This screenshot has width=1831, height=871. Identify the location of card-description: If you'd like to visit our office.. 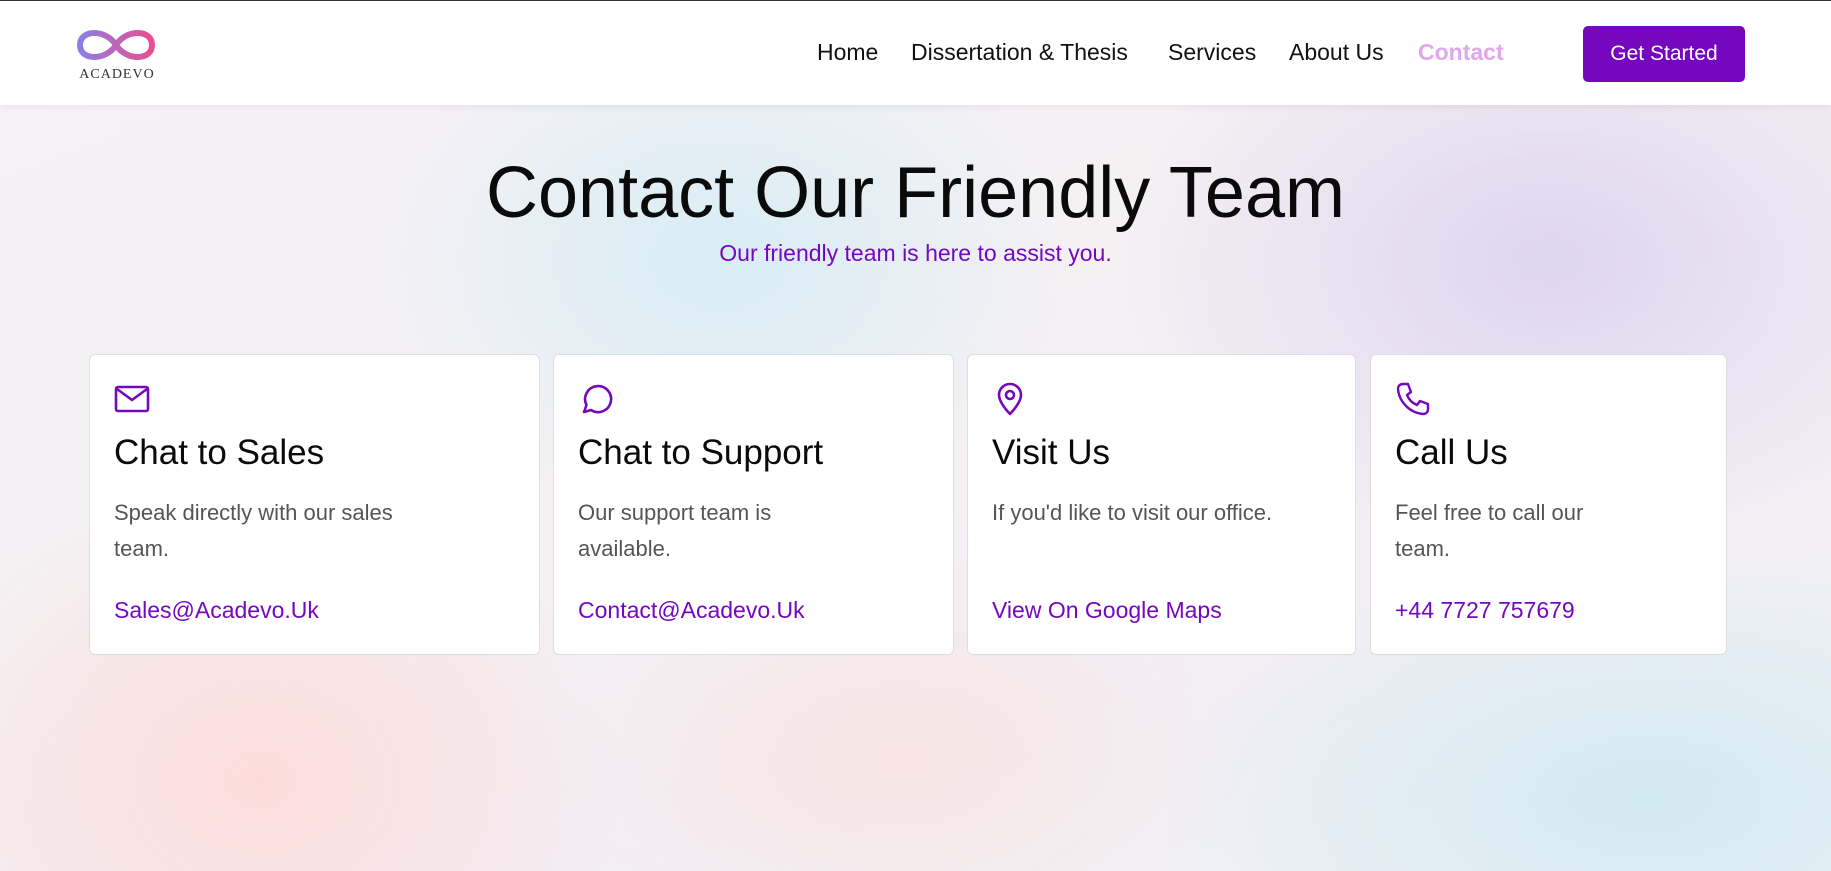
(1132, 512).